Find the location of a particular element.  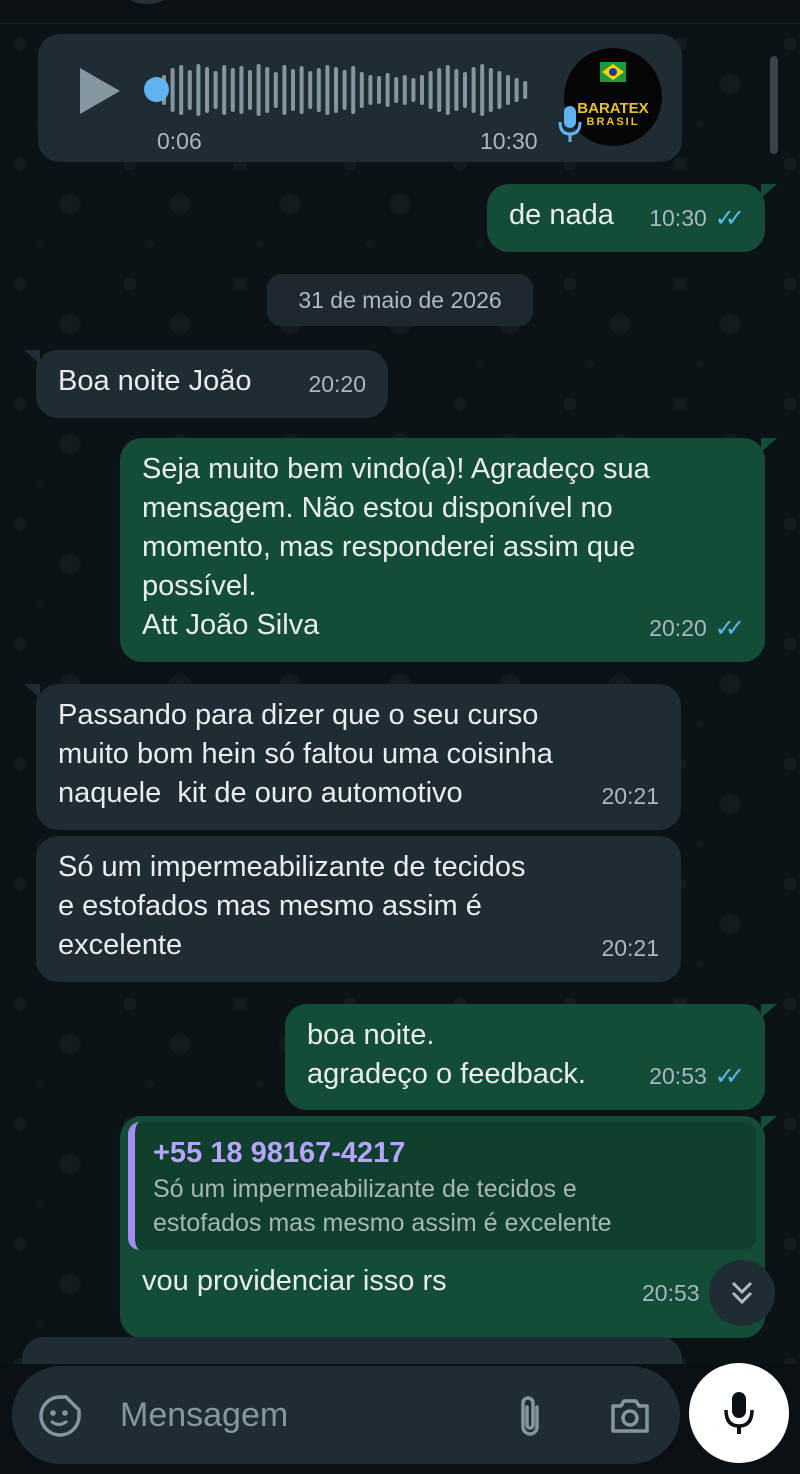

audio-message: 0:06 10:30 BARATEX BRASIL is located at coordinates (360, 98).